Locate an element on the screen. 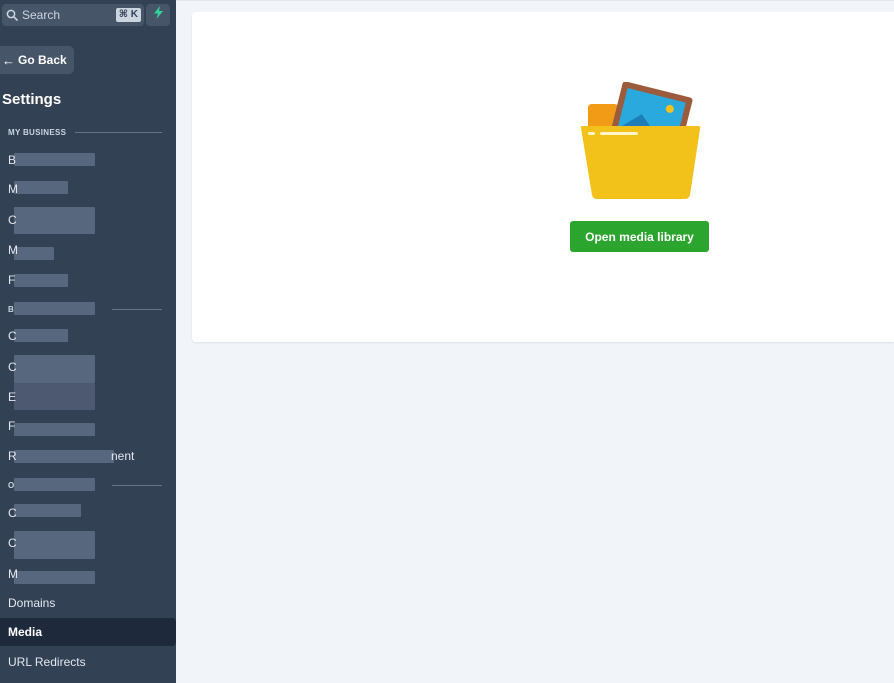 The height and width of the screenshot is (683, 894). sidebar-item-label: E is located at coordinates (12, 397).